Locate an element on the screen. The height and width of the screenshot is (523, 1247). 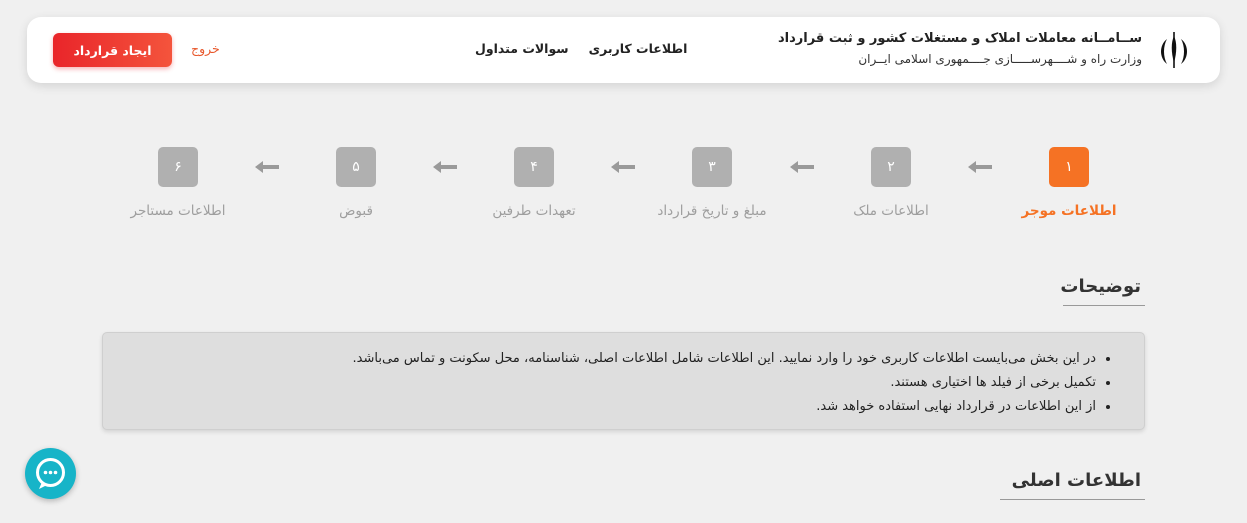
chat-button is located at coordinates (50, 473).